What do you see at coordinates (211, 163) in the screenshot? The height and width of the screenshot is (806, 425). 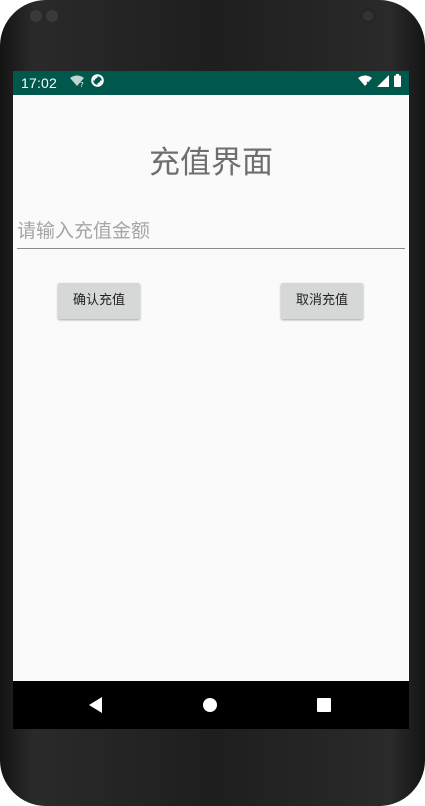 I see `page-title: 充值界面` at bounding box center [211, 163].